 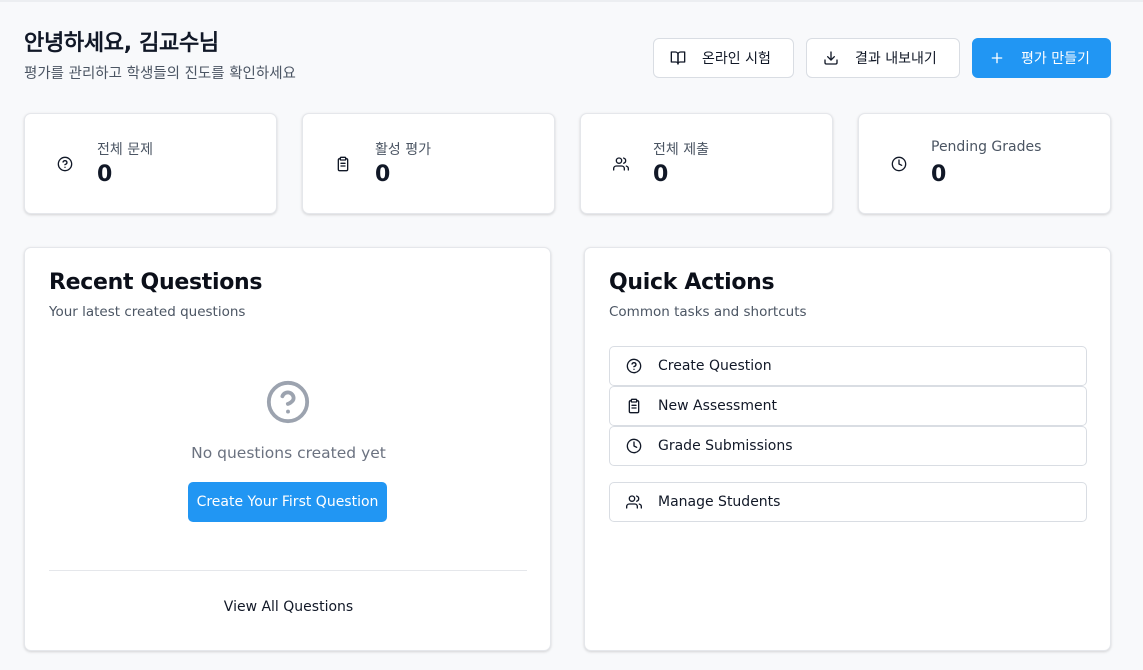 What do you see at coordinates (288, 453) in the screenshot?
I see `empty-state-text: No questions created yet` at bounding box center [288, 453].